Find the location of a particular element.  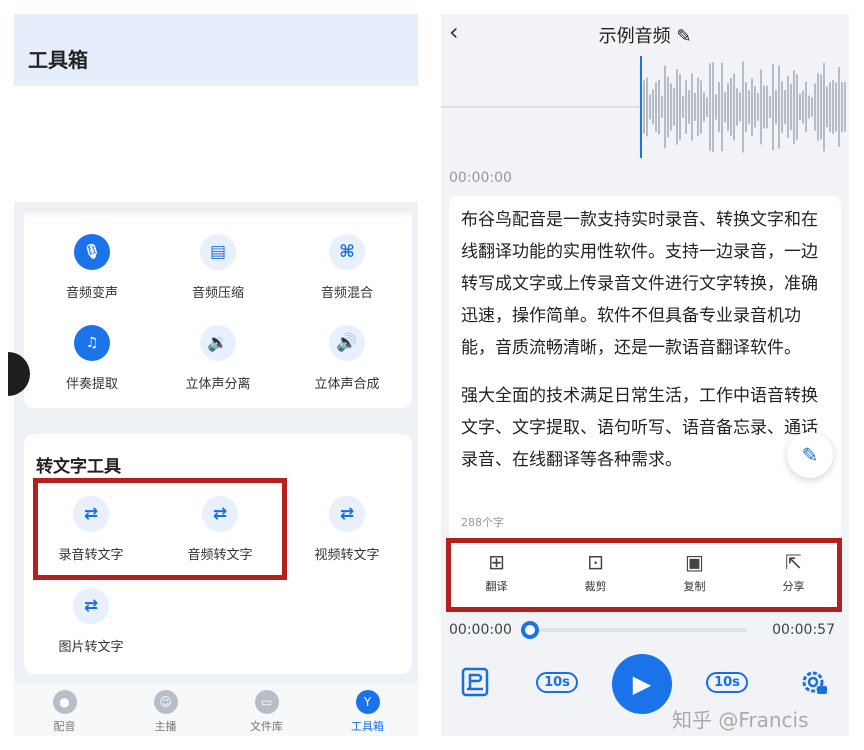

waveform-graphic is located at coordinates (643, 107).